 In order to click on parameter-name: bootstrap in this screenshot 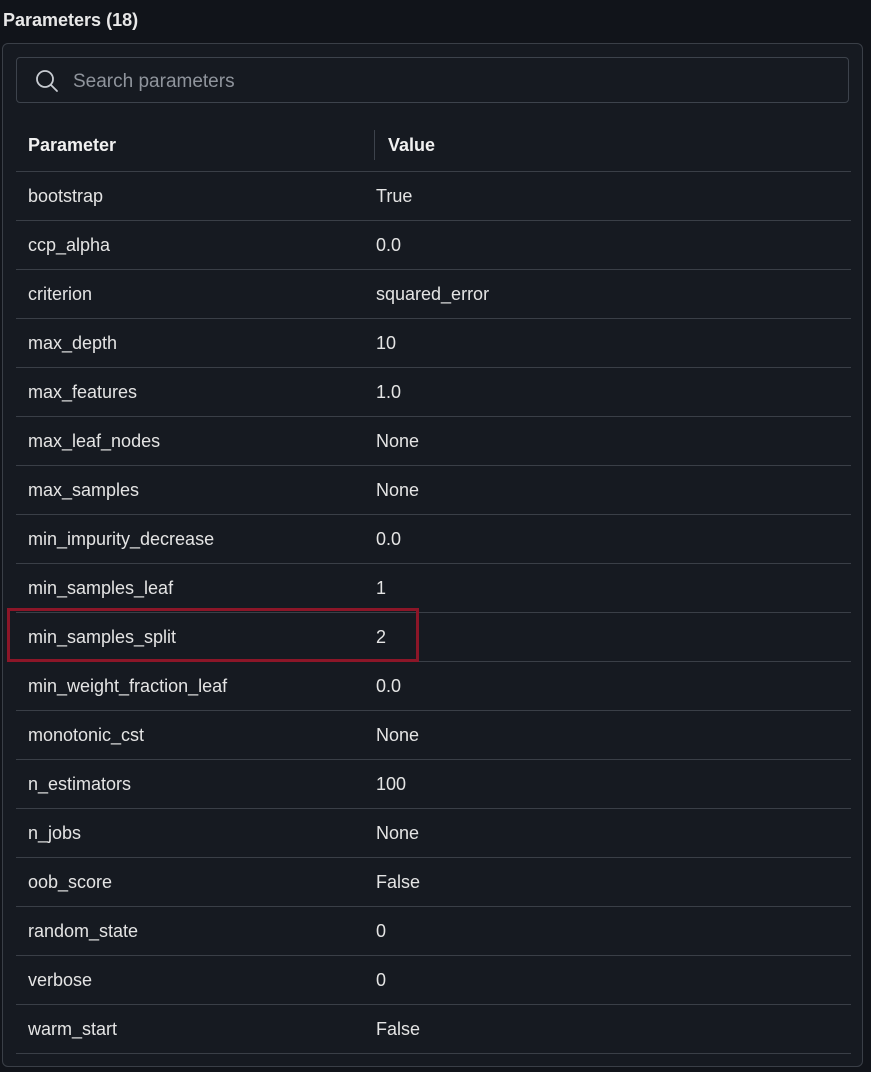, I will do `click(66, 196)`.